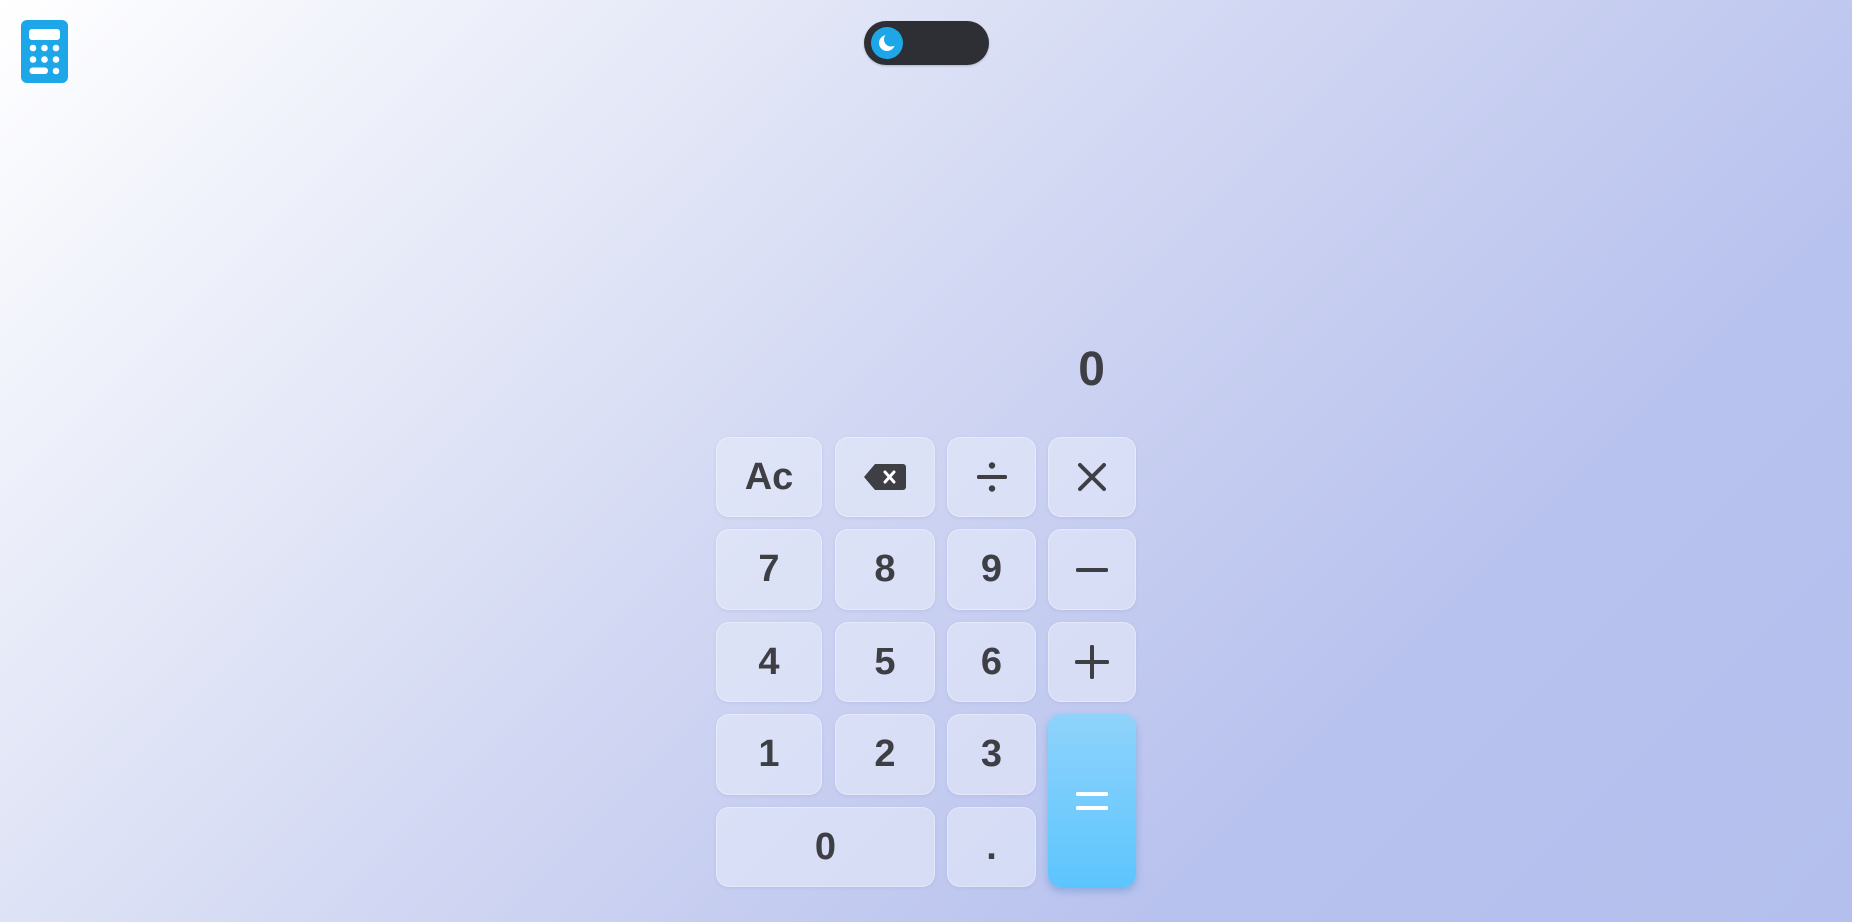 The height and width of the screenshot is (922, 1852). I want to click on divide-button, so click(991, 477).